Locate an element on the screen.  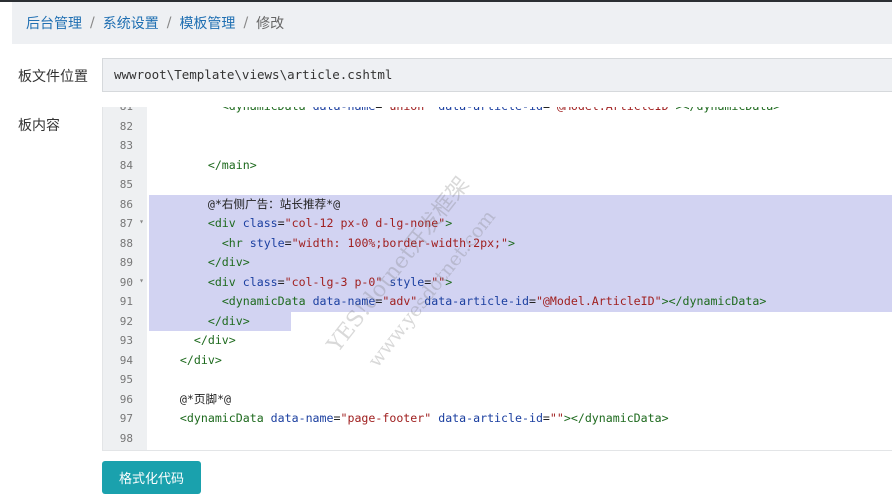
line-number: 95 is located at coordinates (125, 380).